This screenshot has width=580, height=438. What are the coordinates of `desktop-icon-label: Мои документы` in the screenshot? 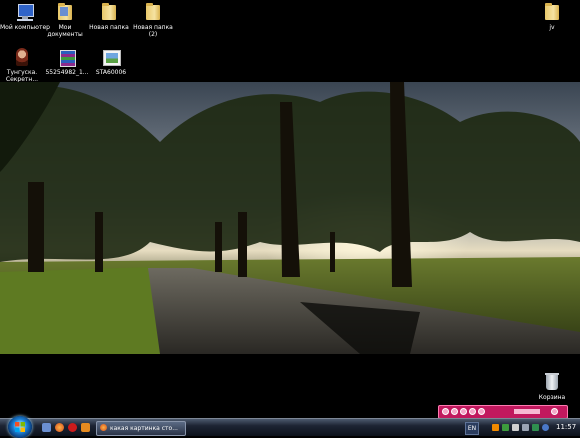 It's located at (65, 31).